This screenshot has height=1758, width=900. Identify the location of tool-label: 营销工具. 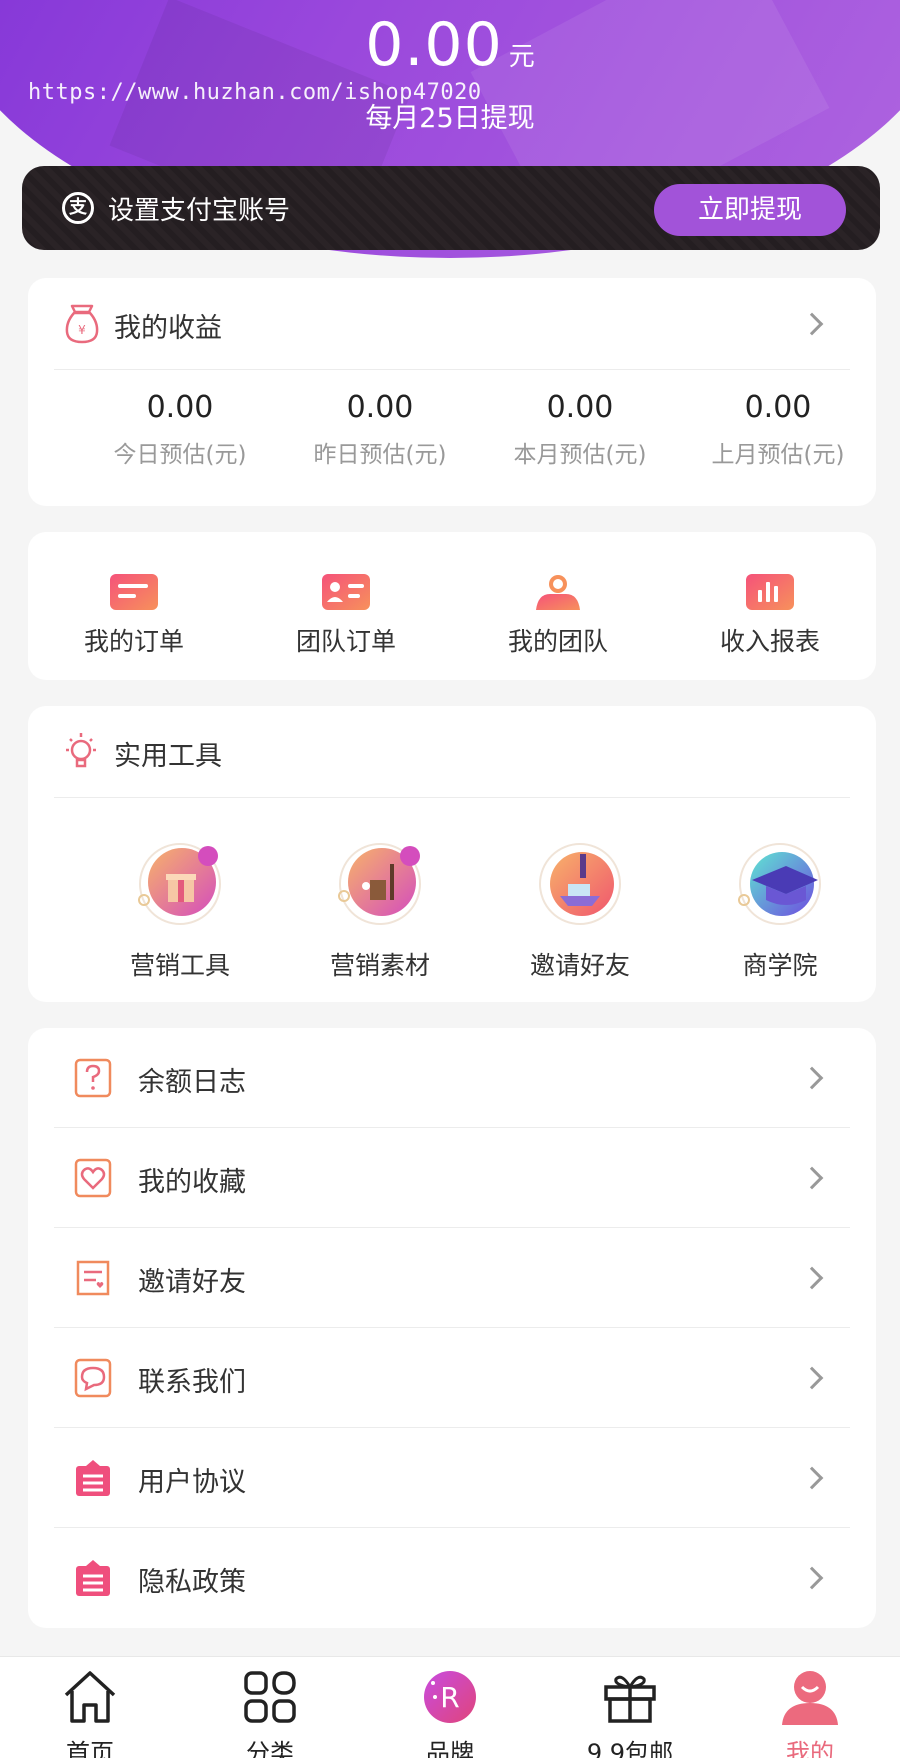
(179, 965).